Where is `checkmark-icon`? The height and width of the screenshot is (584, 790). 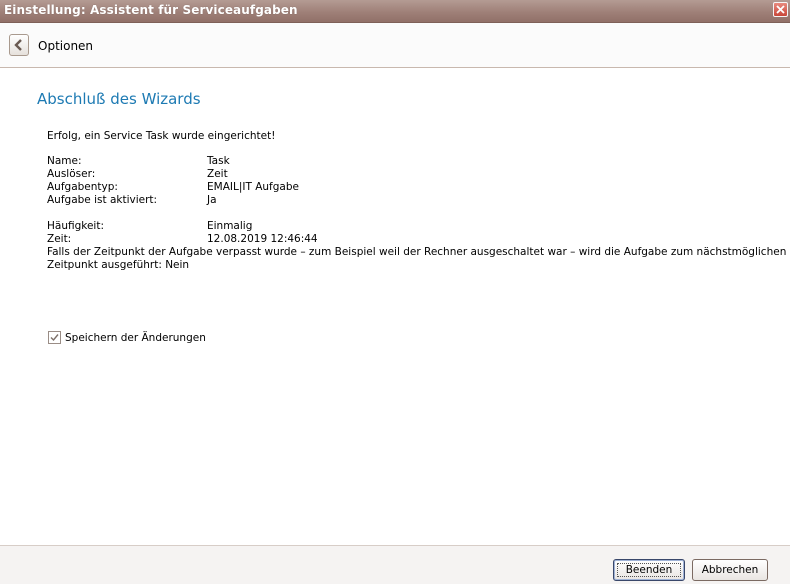 checkmark-icon is located at coordinates (54, 338).